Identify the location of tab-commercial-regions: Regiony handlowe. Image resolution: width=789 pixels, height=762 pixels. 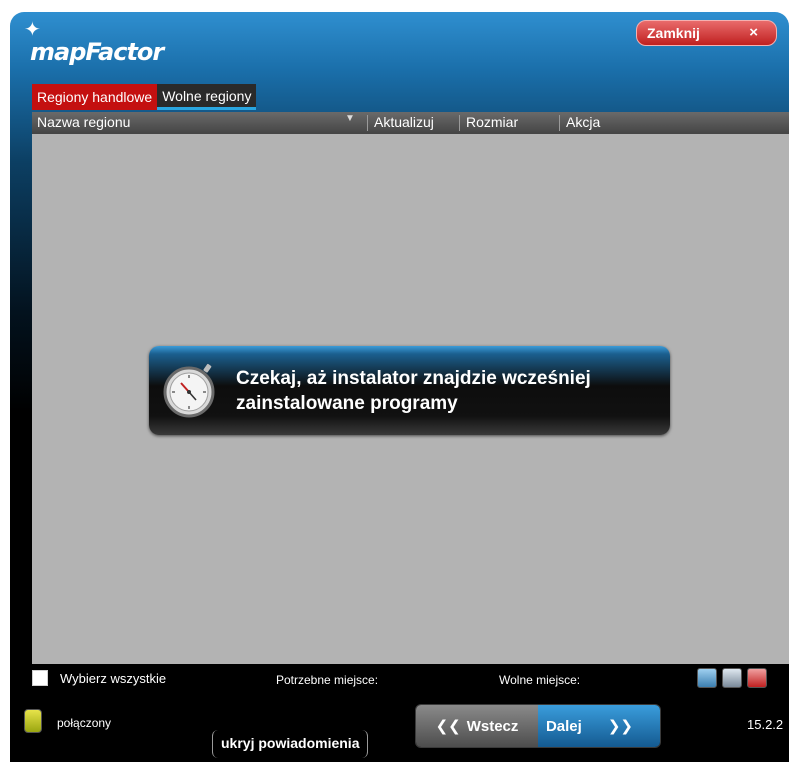
(95, 97).